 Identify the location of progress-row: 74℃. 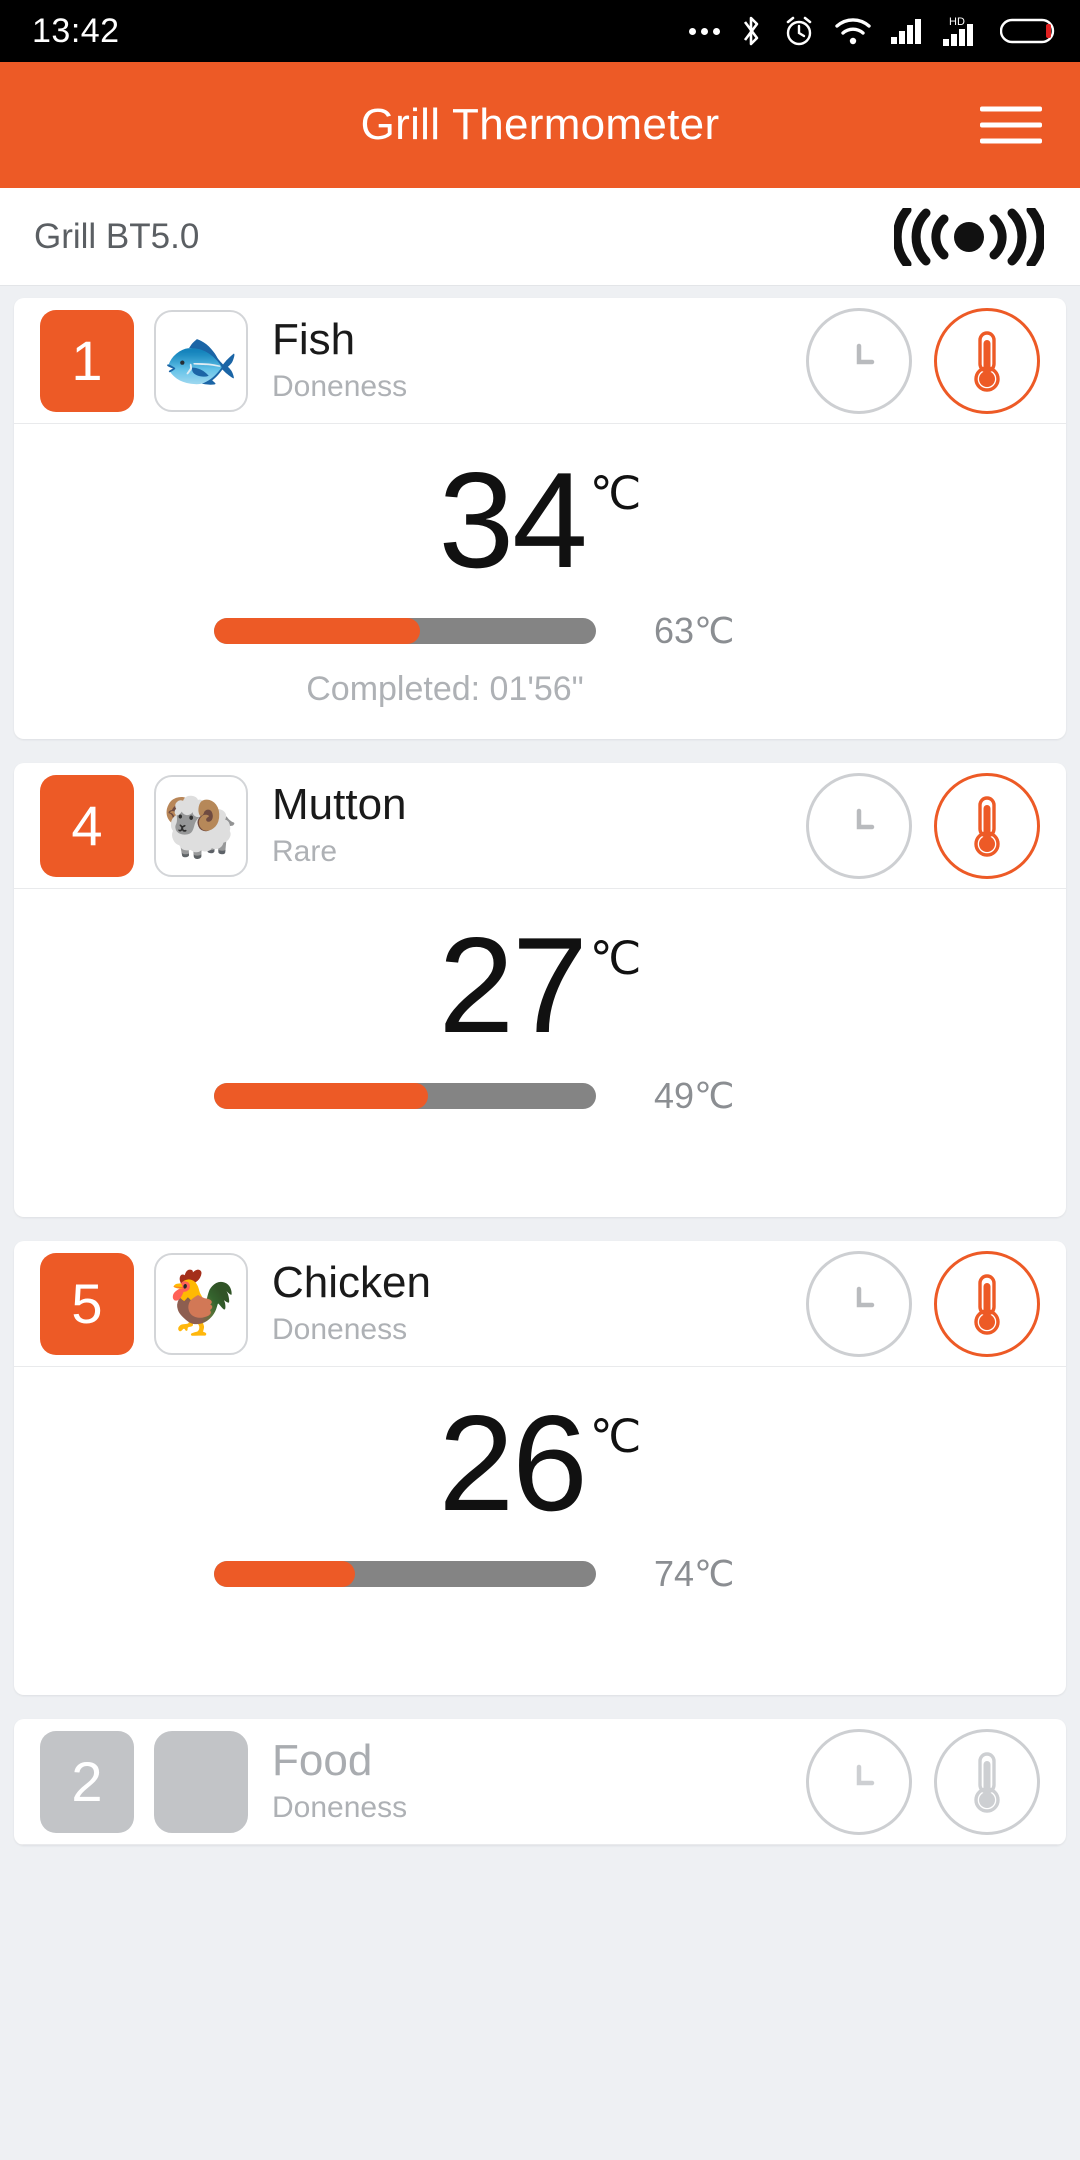
(540, 1574).